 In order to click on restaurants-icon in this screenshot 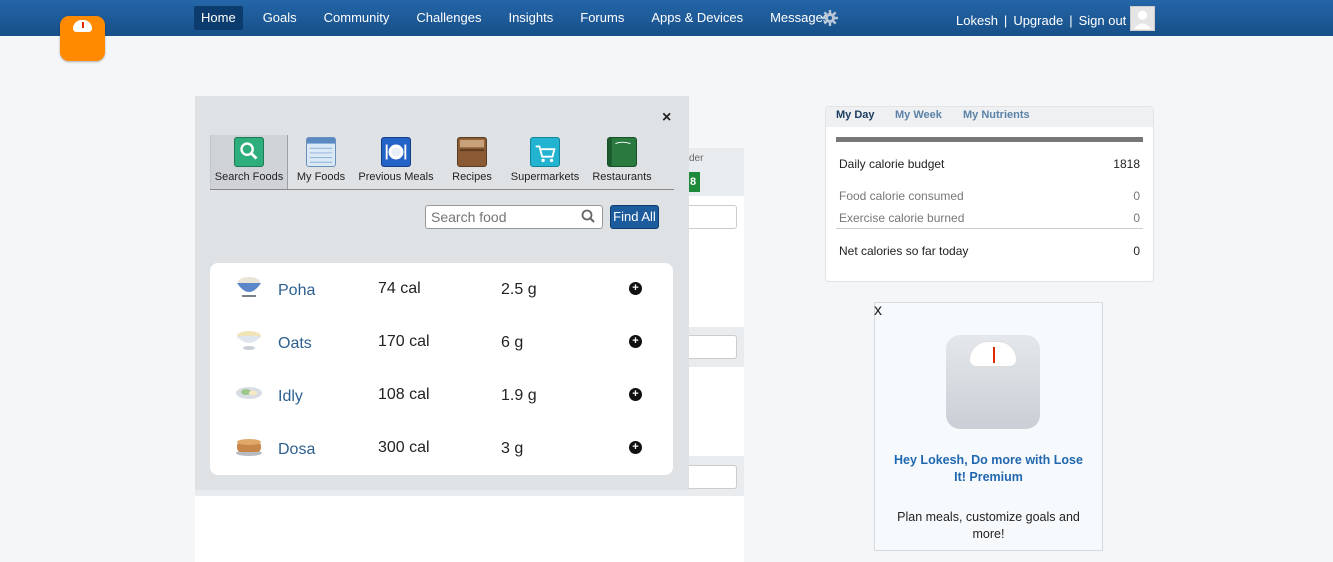, I will do `click(622, 152)`.